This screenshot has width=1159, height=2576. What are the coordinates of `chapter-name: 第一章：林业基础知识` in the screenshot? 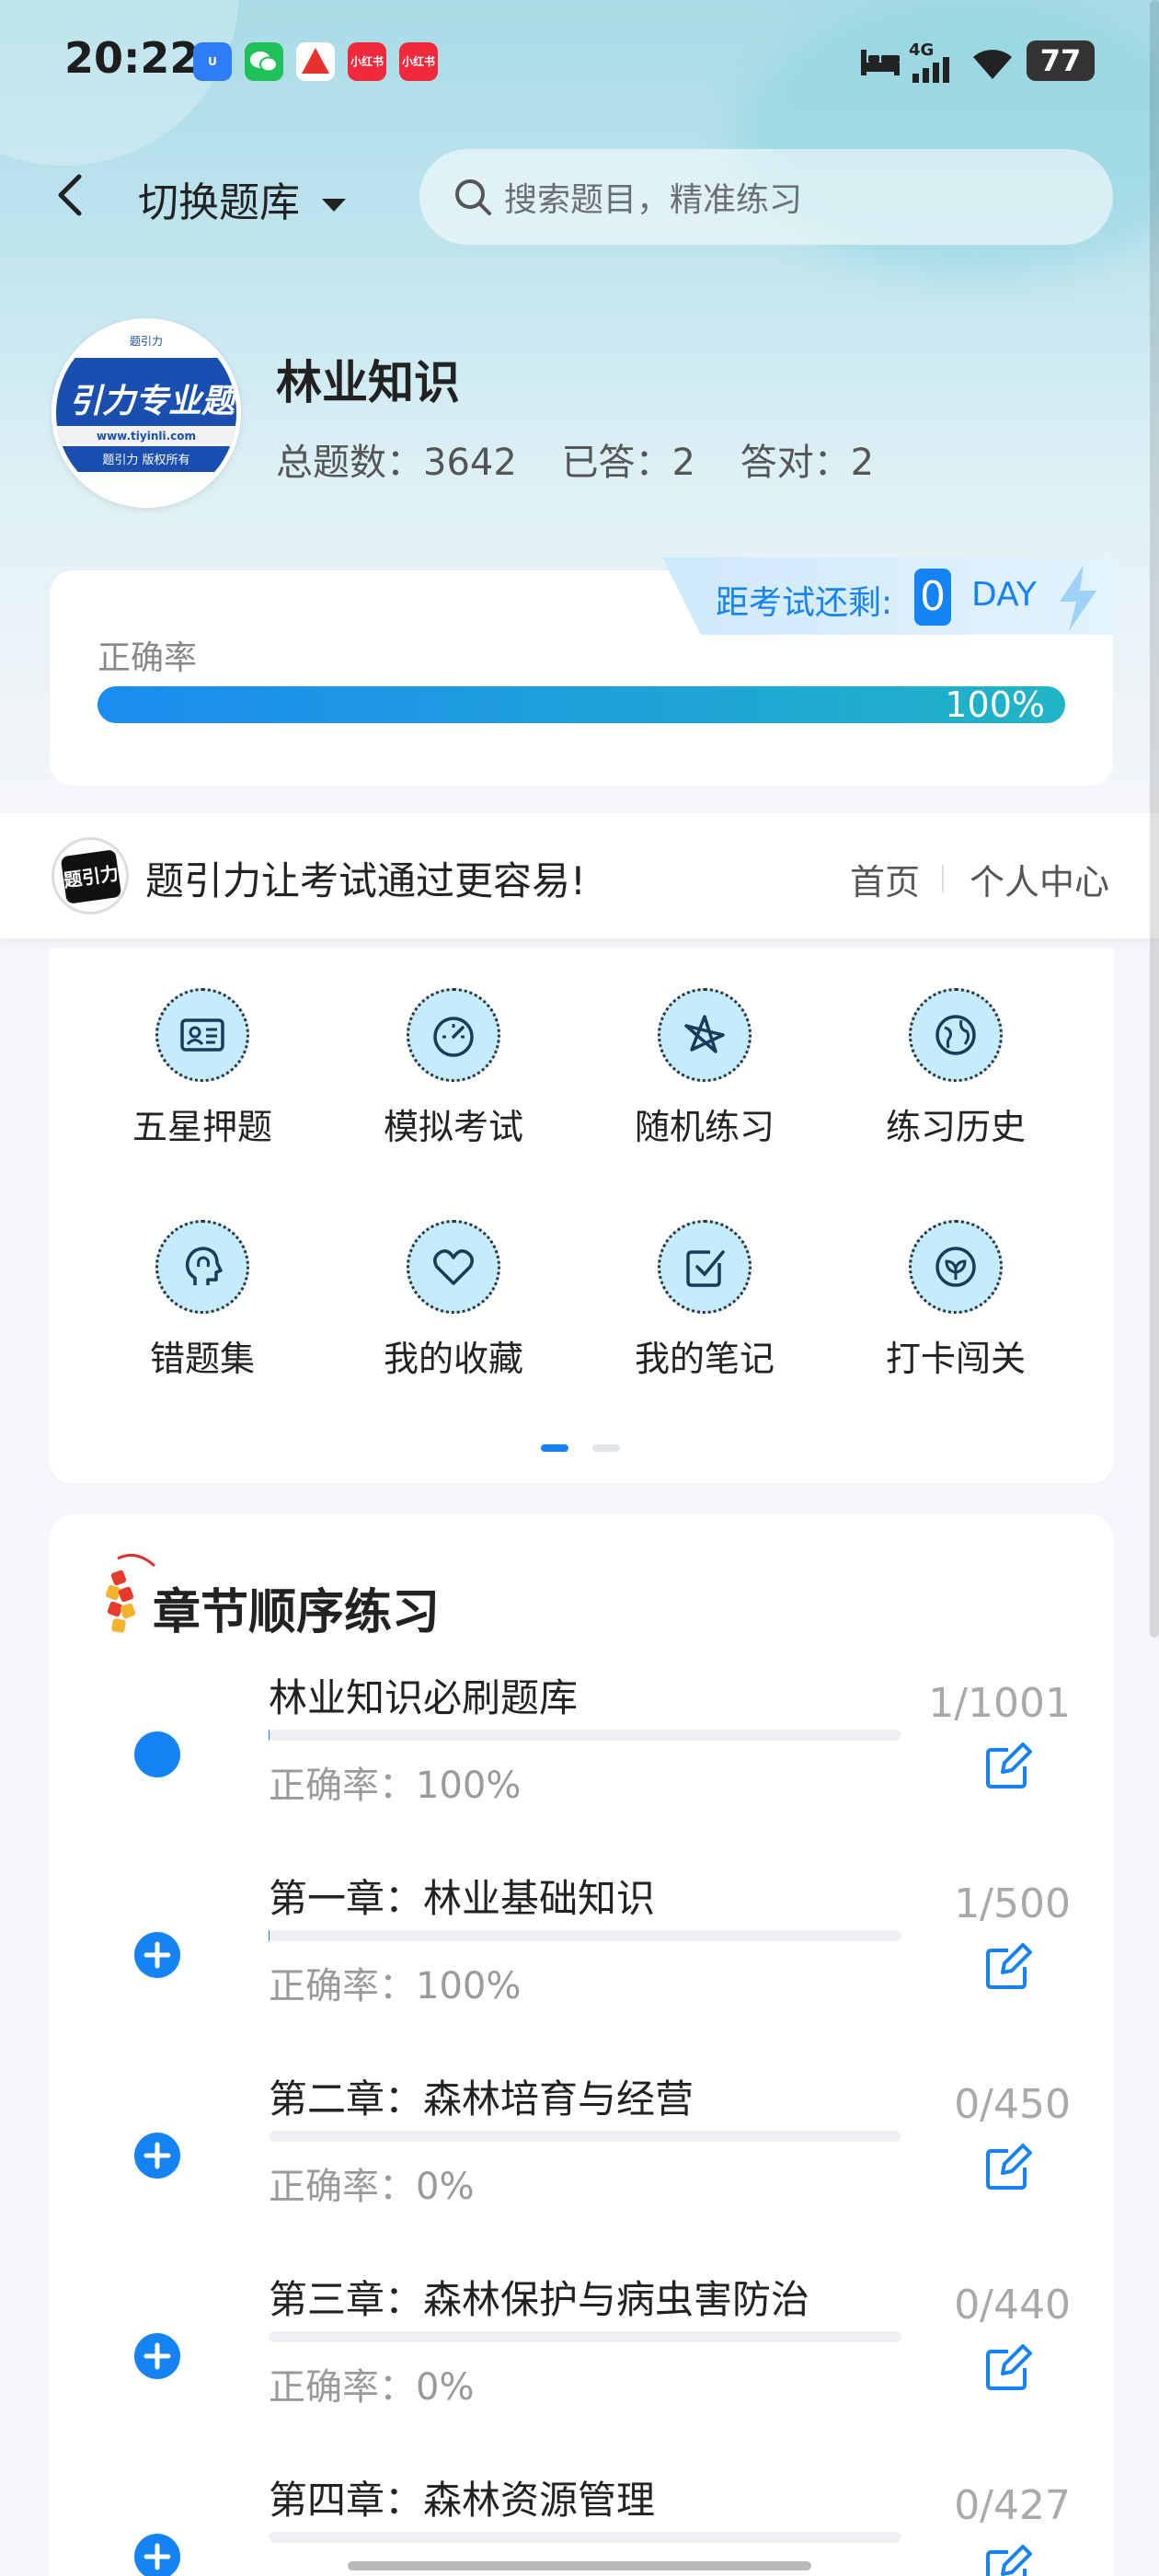 It's located at (462, 1898).